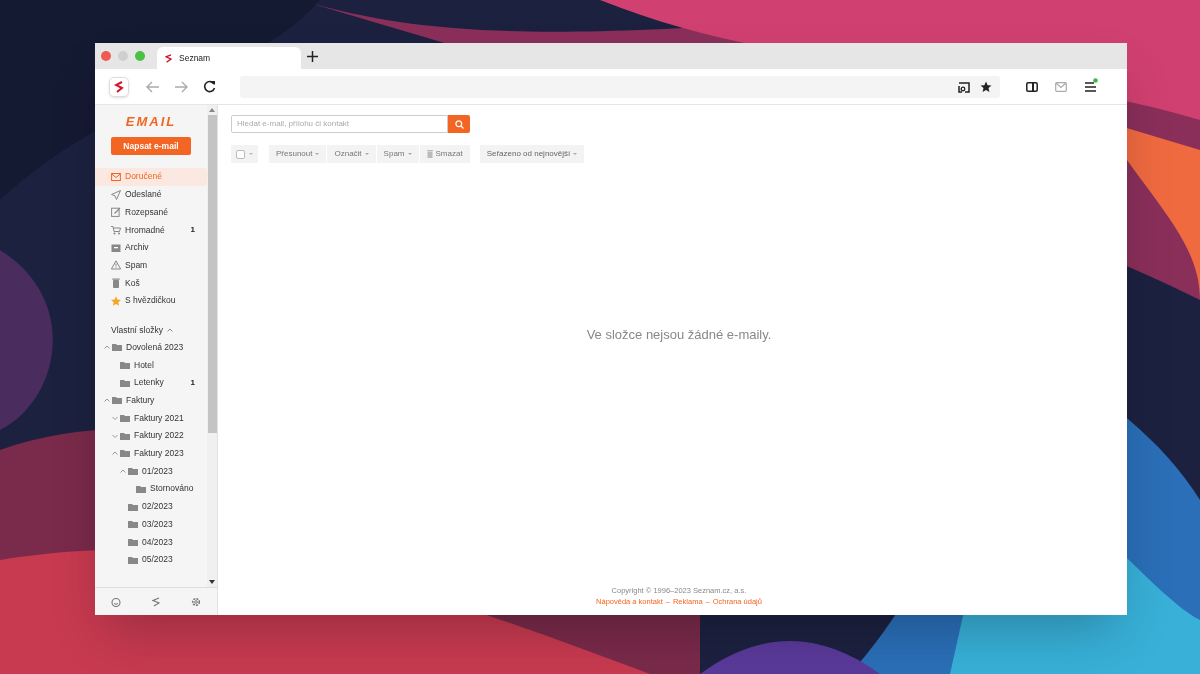 Image resolution: width=1200 pixels, height=674 pixels. I want to click on folder-item: Spam, so click(151, 265).